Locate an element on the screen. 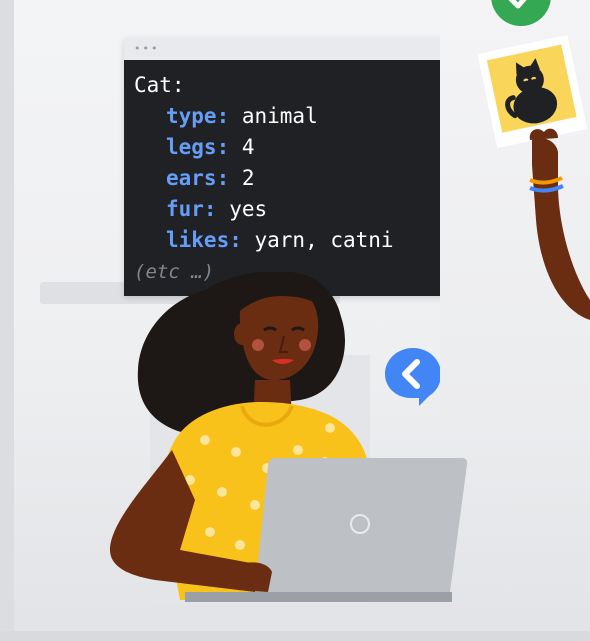  hand-shape is located at coordinates (255, 577).